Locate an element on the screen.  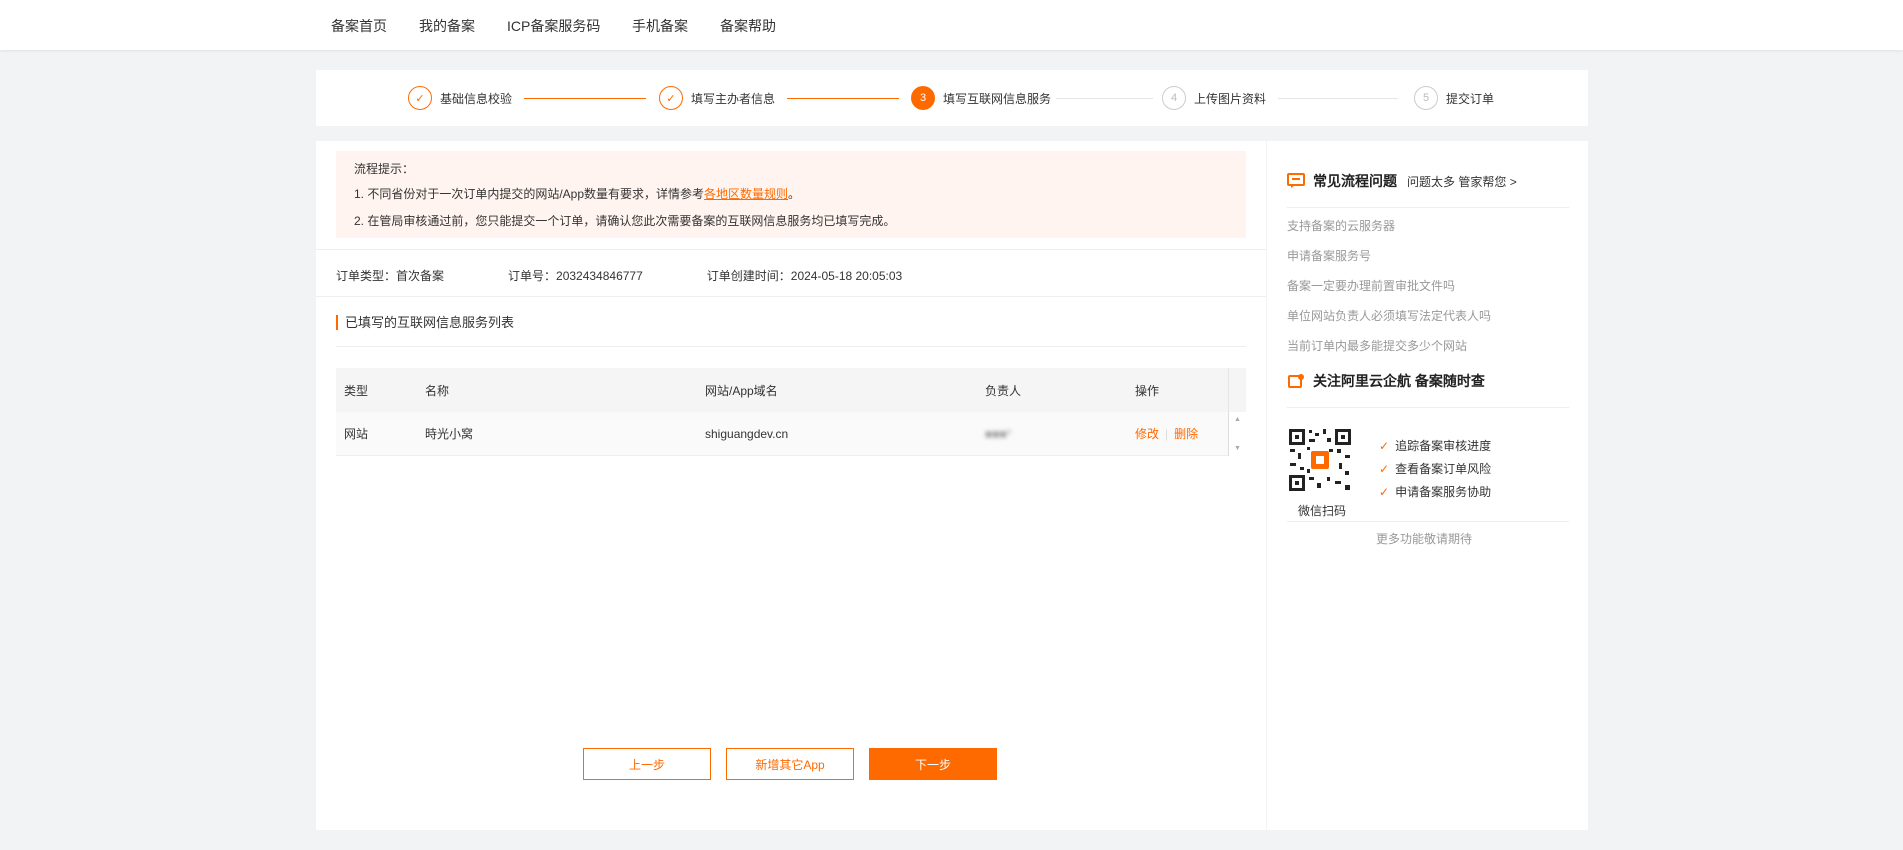
step-number: 4 is located at coordinates (1174, 98).